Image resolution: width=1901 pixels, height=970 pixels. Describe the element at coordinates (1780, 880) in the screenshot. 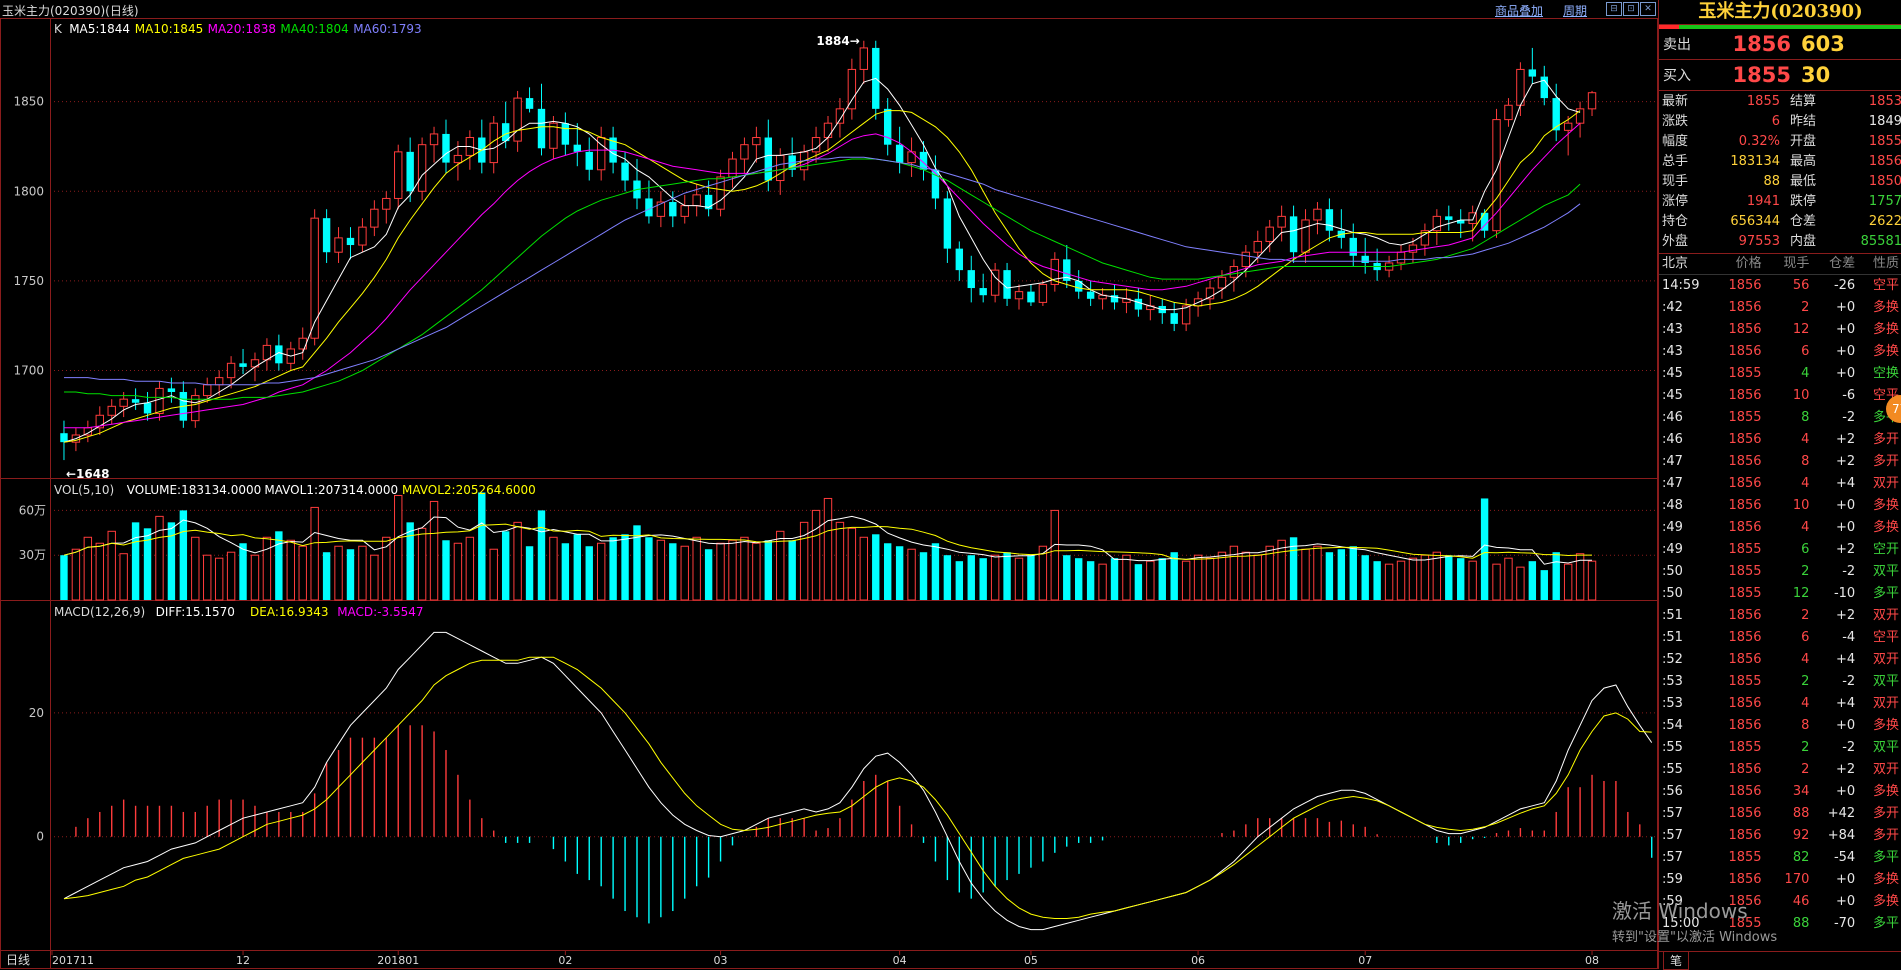

I see `tick-row: :59 1856 170 +0 多换` at that location.